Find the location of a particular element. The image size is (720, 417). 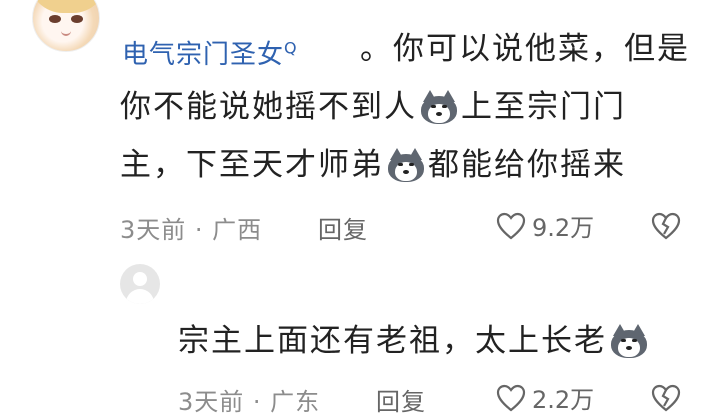

reply-text: 宗主上面还有老祖，太上长老 is located at coordinates (414, 341).